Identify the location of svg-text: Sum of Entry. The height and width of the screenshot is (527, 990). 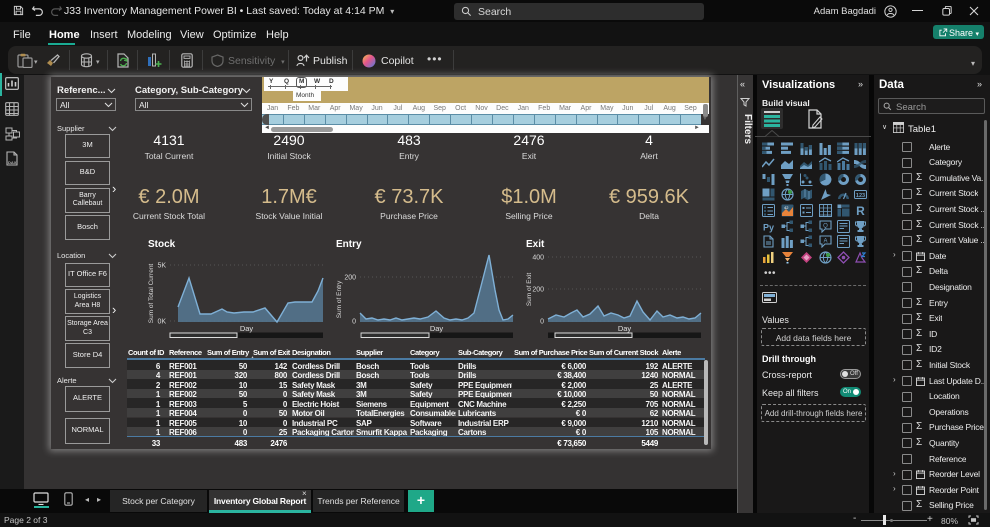
(339, 299).